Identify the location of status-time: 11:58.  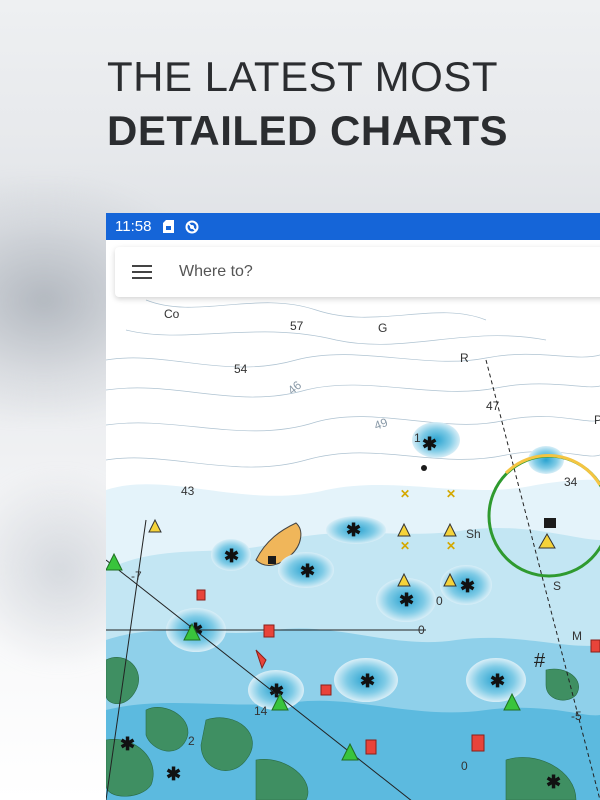
(133, 226).